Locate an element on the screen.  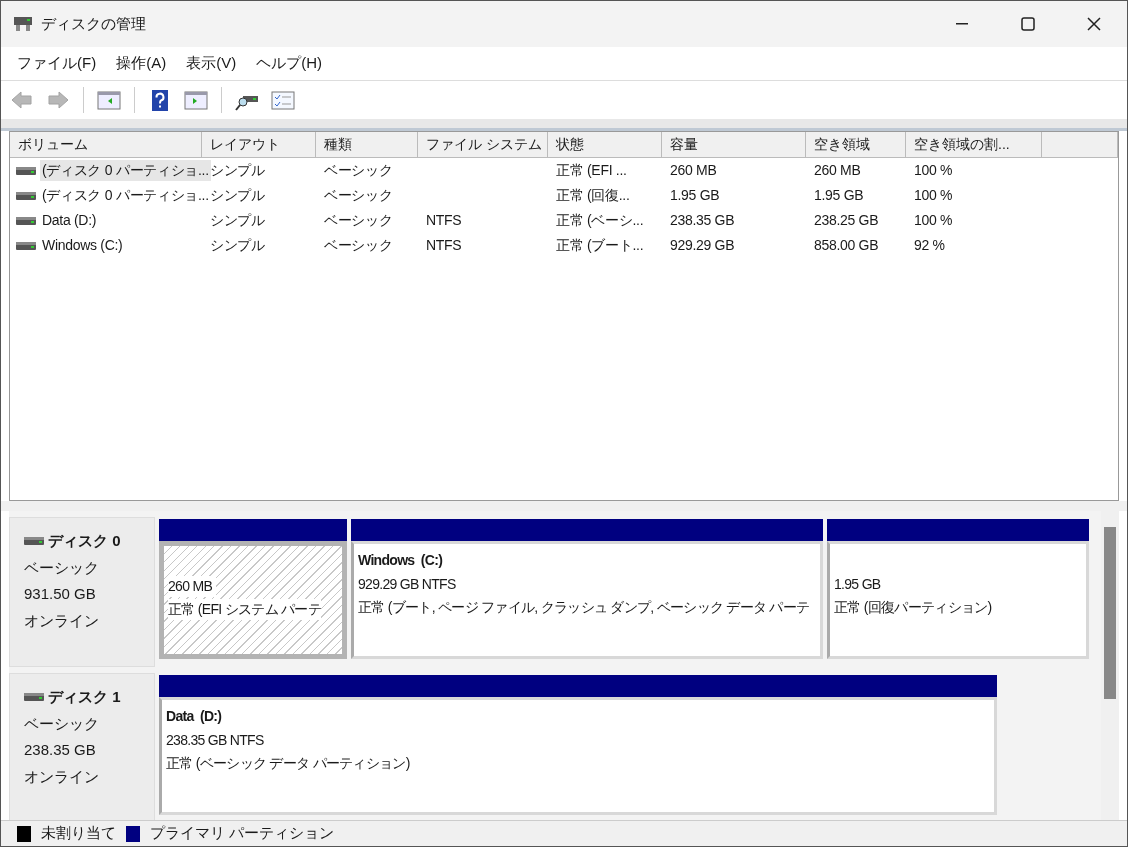
volume-name: Data (D:) is located at coordinates (69, 220).